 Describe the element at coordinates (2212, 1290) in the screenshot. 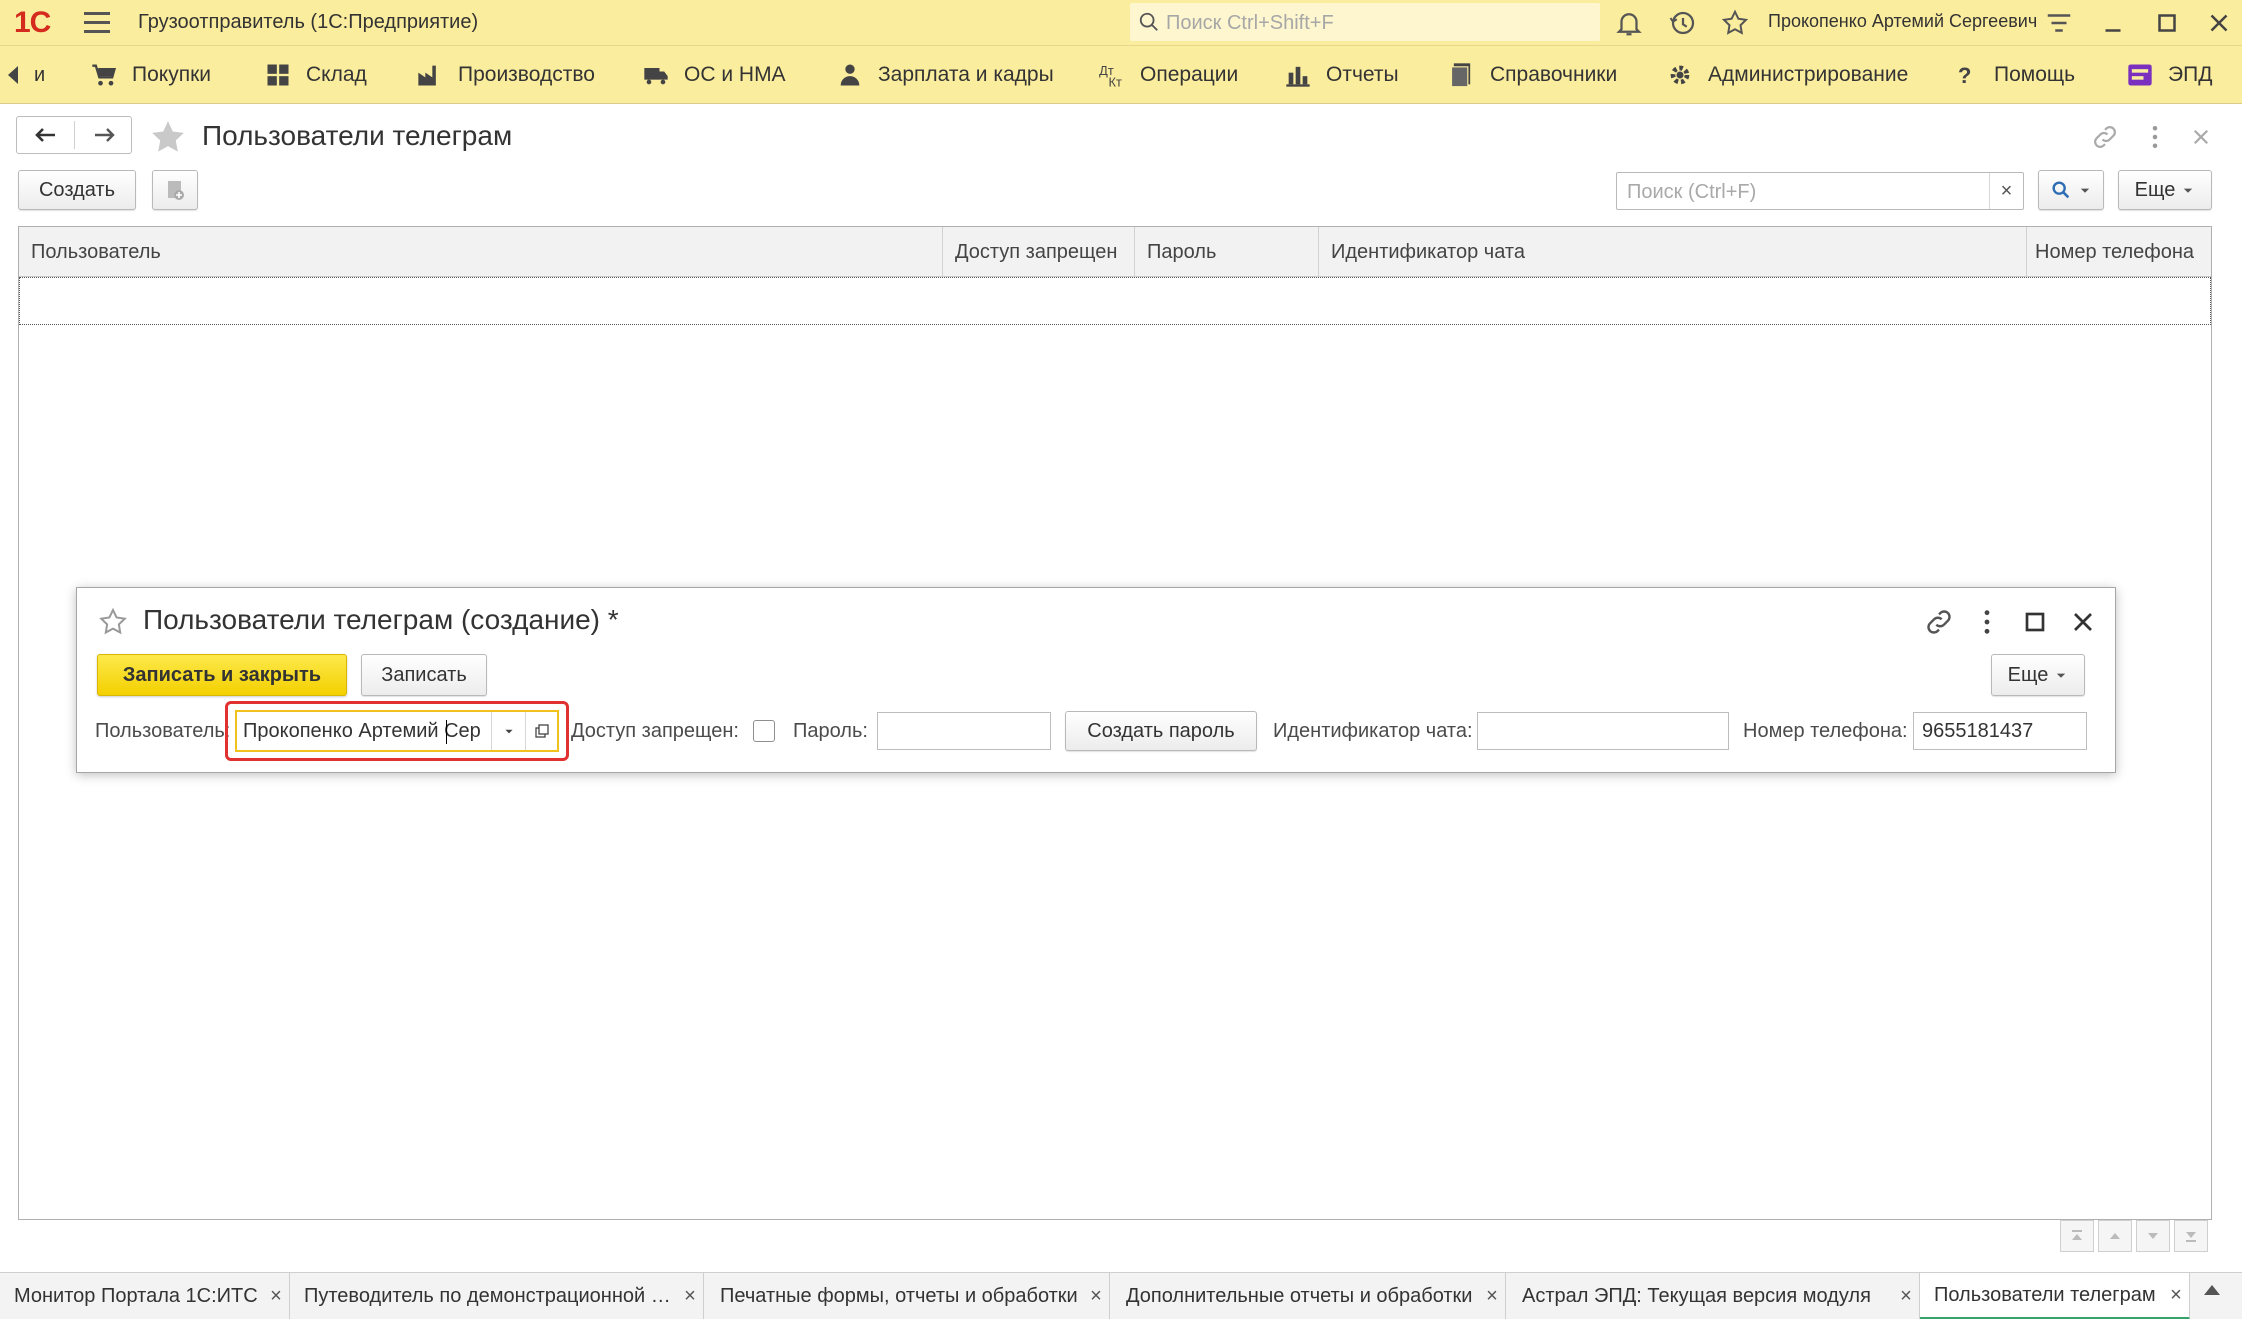

I see `tabs-scroll-up-icon` at that location.